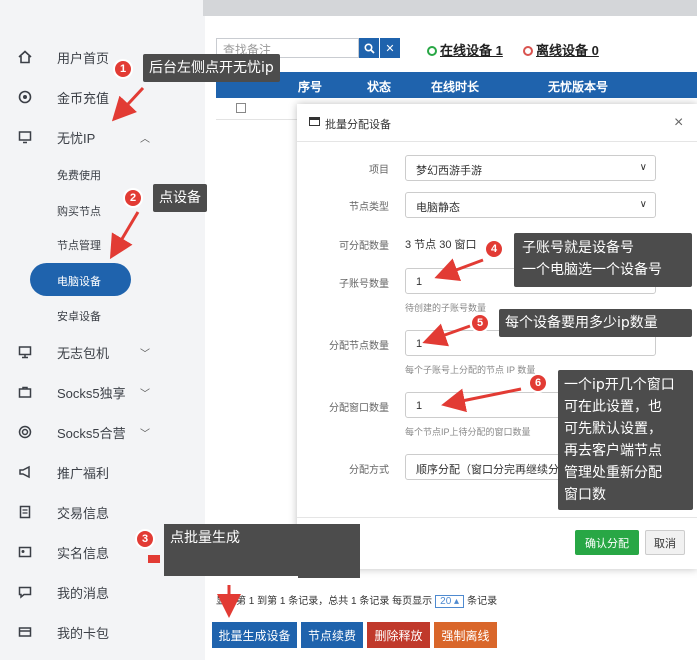  I want to click on annotation-badge-2: 2, so click(133, 198).